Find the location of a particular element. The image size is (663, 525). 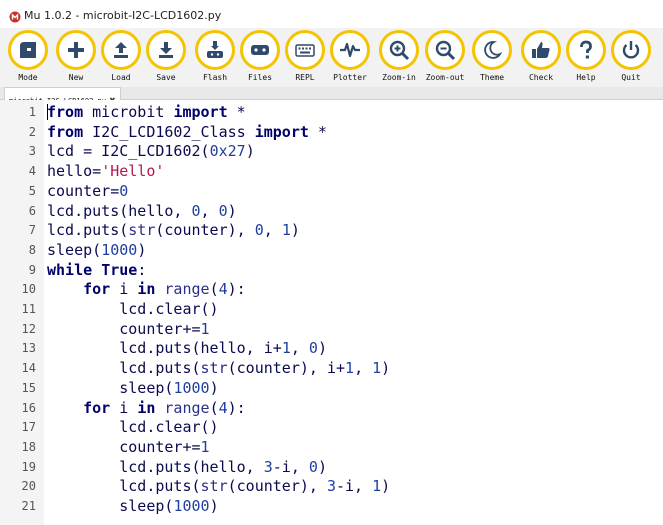

line-number: 16 is located at coordinates (28, 407).